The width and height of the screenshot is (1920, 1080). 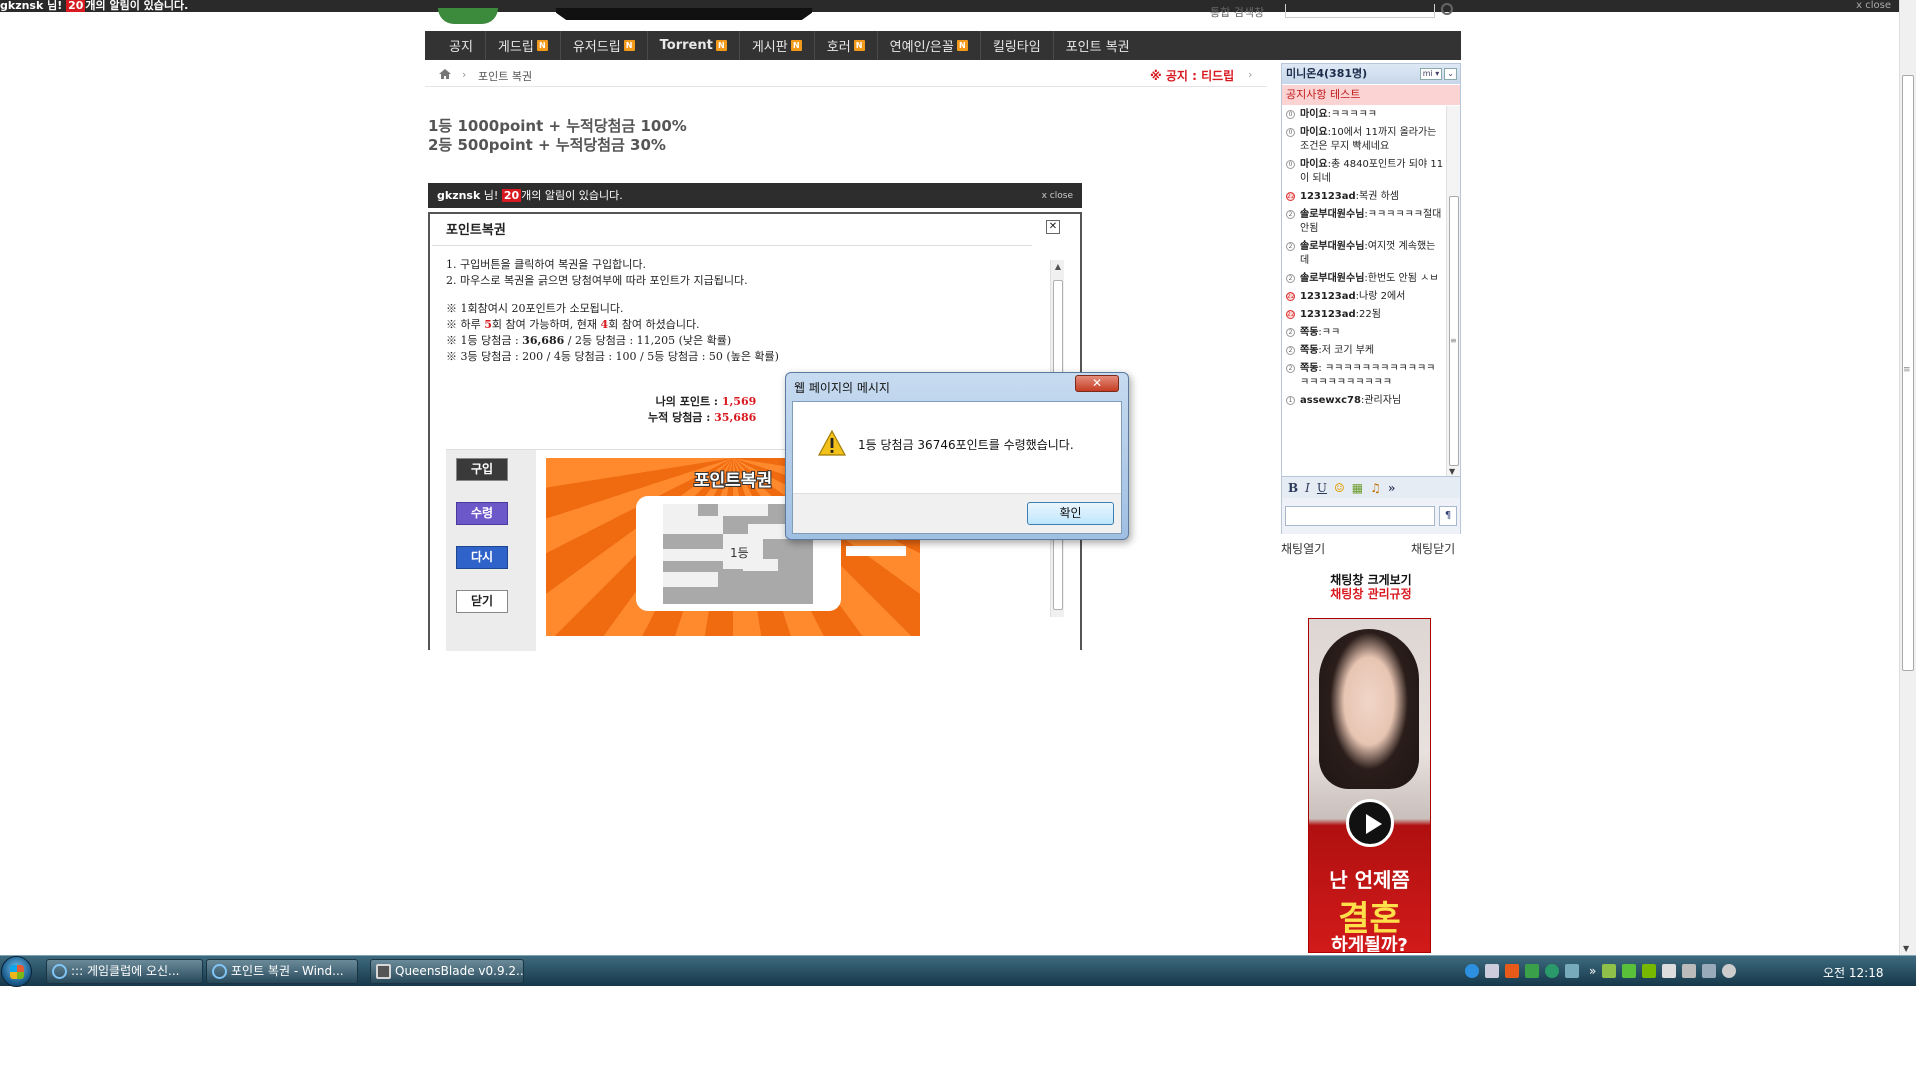 I want to click on nav-item-celebrity: 연예인/은꼴 N, so click(x=929, y=45).